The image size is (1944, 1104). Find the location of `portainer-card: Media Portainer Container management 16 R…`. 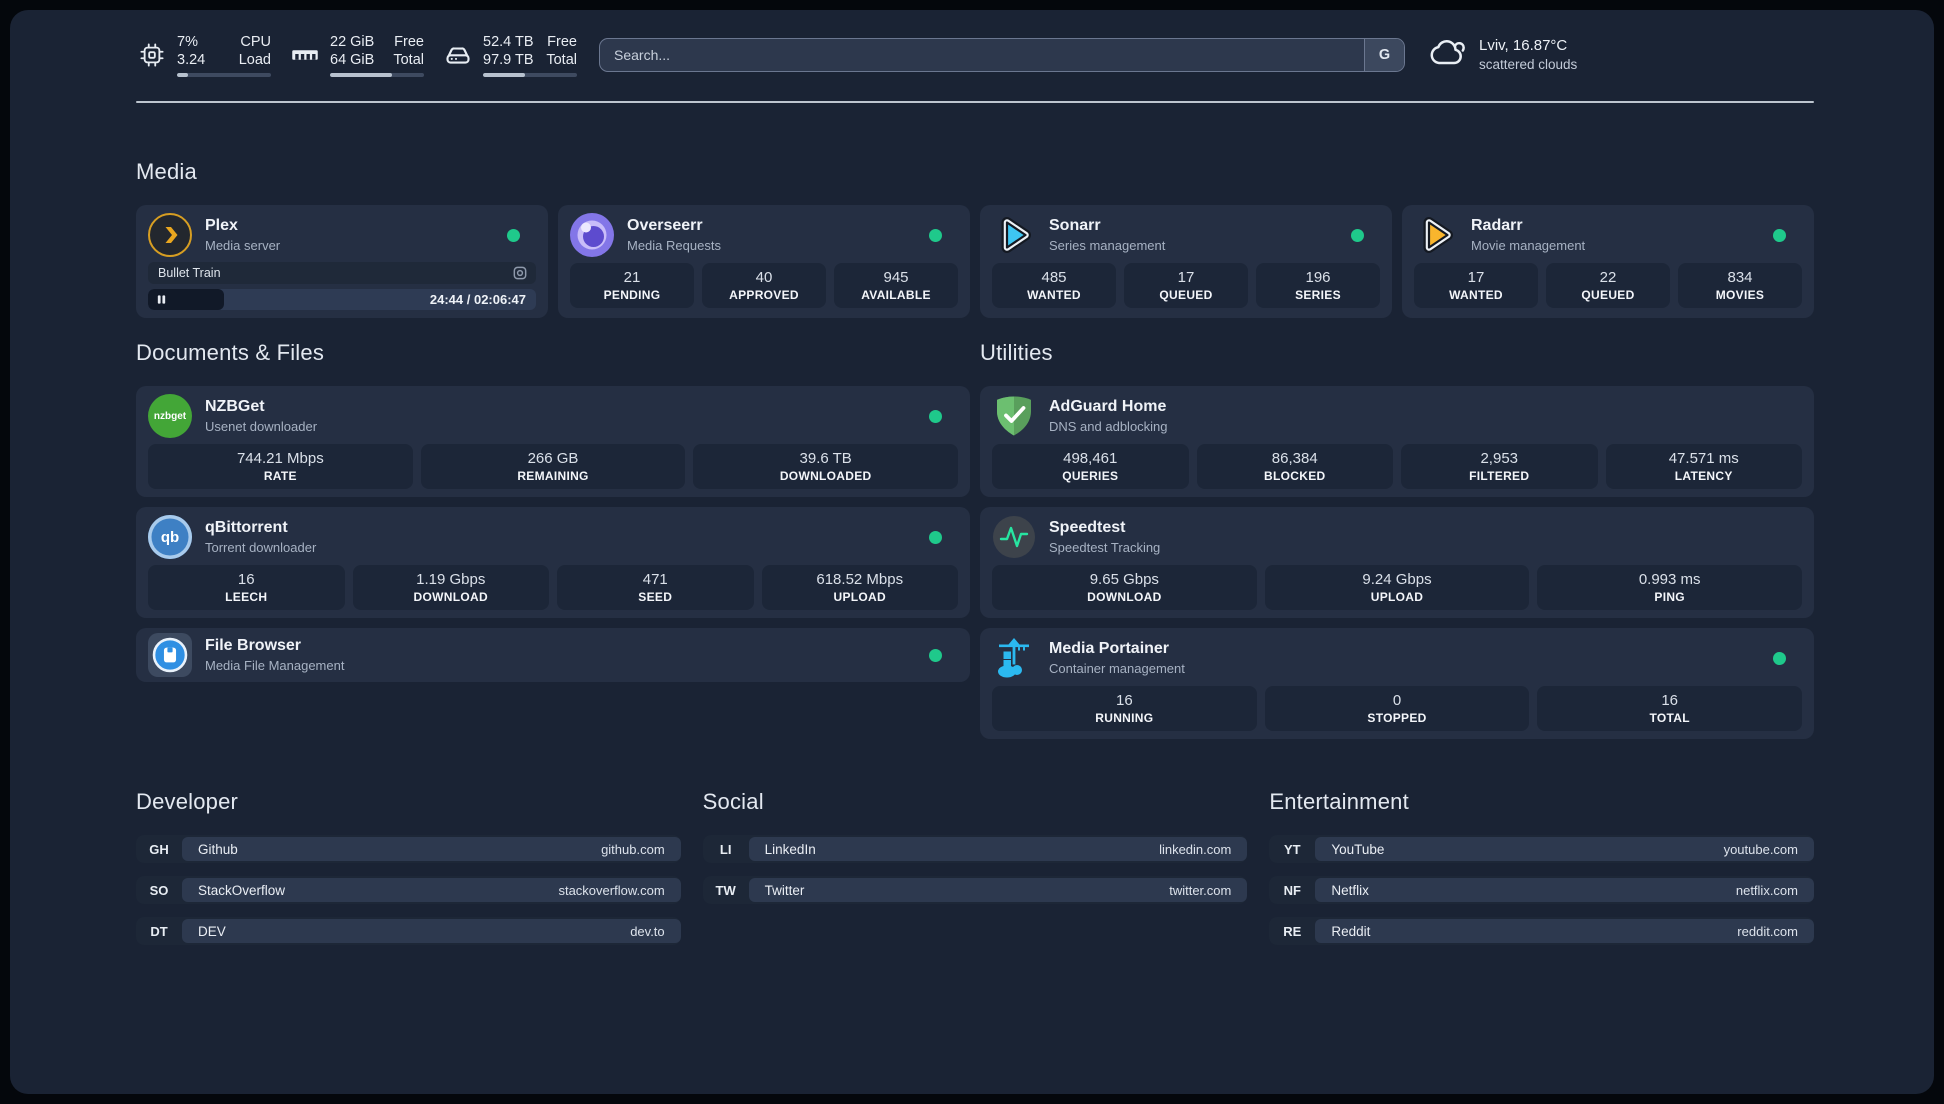

portainer-card: Media Portainer Container management 16 R… is located at coordinates (1397, 683).